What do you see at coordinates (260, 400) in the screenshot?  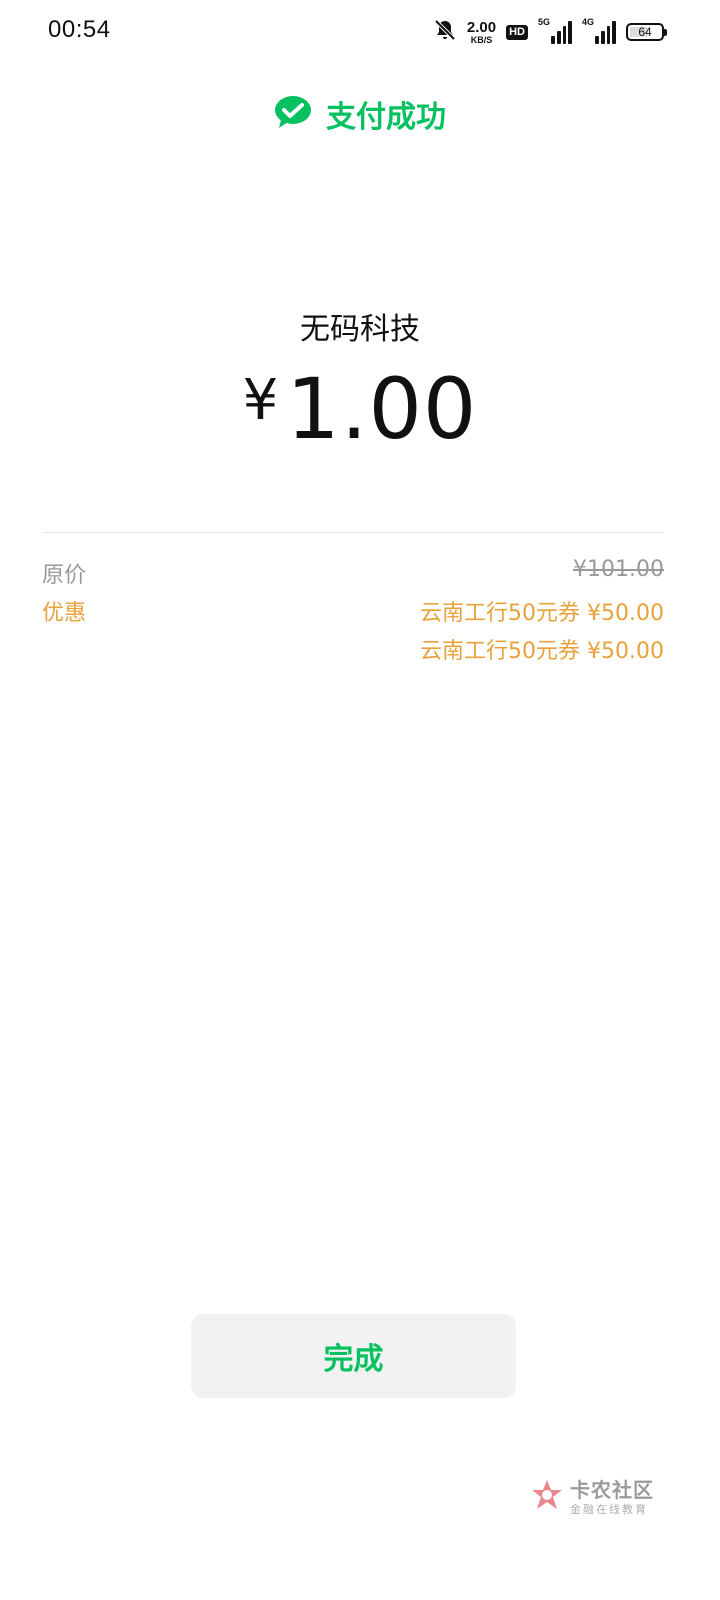 I see `currency-symbol: ¥` at bounding box center [260, 400].